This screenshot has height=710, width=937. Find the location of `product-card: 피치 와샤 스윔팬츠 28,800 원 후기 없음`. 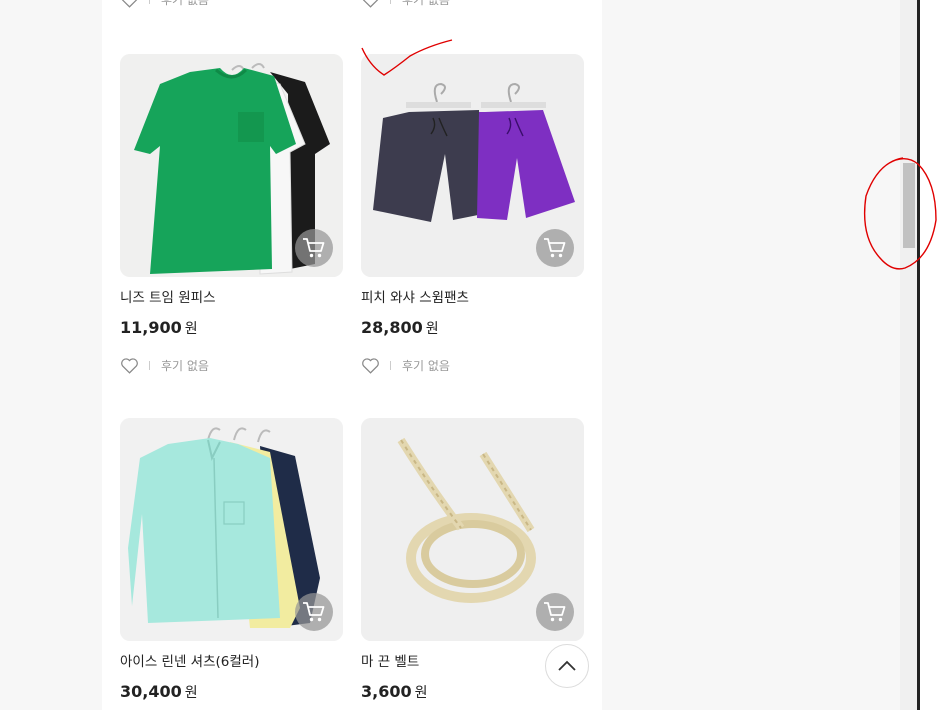

product-card: 피치 와샤 스윔팬츠 28,800 원 후기 없음 is located at coordinates (472, 214).